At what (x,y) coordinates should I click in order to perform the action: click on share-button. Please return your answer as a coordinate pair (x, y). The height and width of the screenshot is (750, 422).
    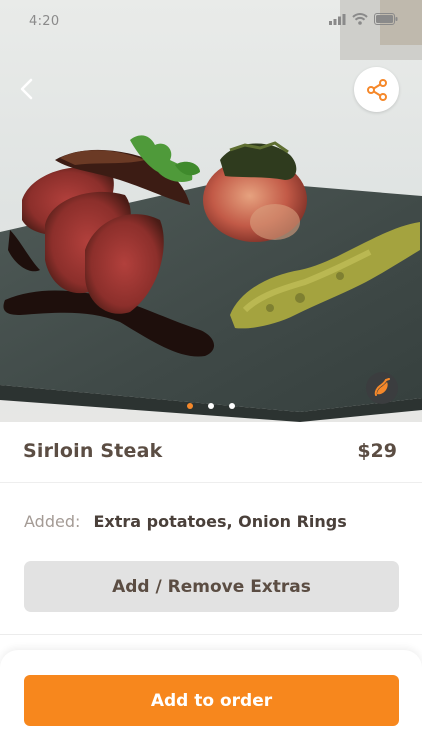
    Looking at the image, I should click on (376, 89).